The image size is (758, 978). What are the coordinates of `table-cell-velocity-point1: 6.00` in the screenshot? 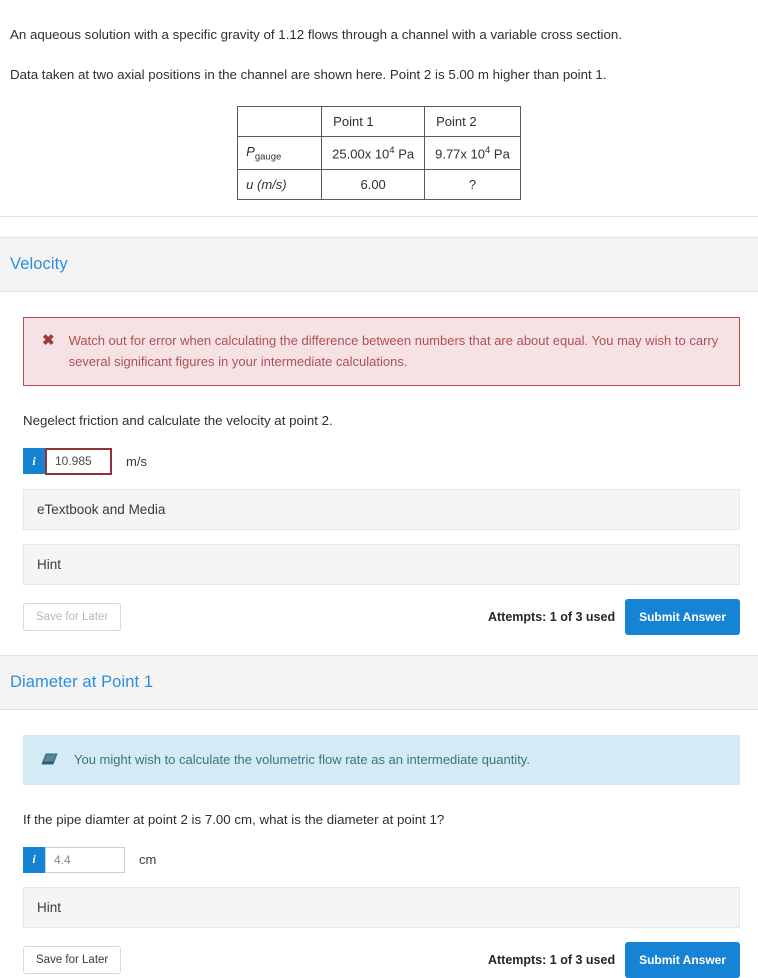 It's located at (373, 185).